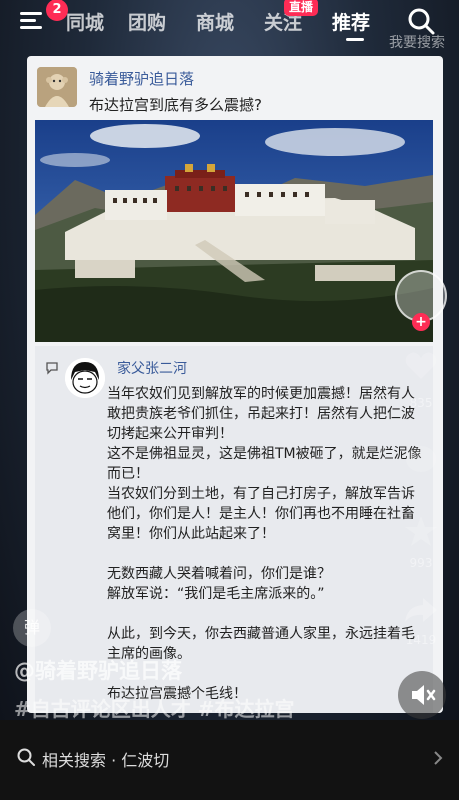 Image resolution: width=459 pixels, height=800 pixels. I want to click on post-title: 布达拉宫到底有多么震撼?, so click(175, 105).